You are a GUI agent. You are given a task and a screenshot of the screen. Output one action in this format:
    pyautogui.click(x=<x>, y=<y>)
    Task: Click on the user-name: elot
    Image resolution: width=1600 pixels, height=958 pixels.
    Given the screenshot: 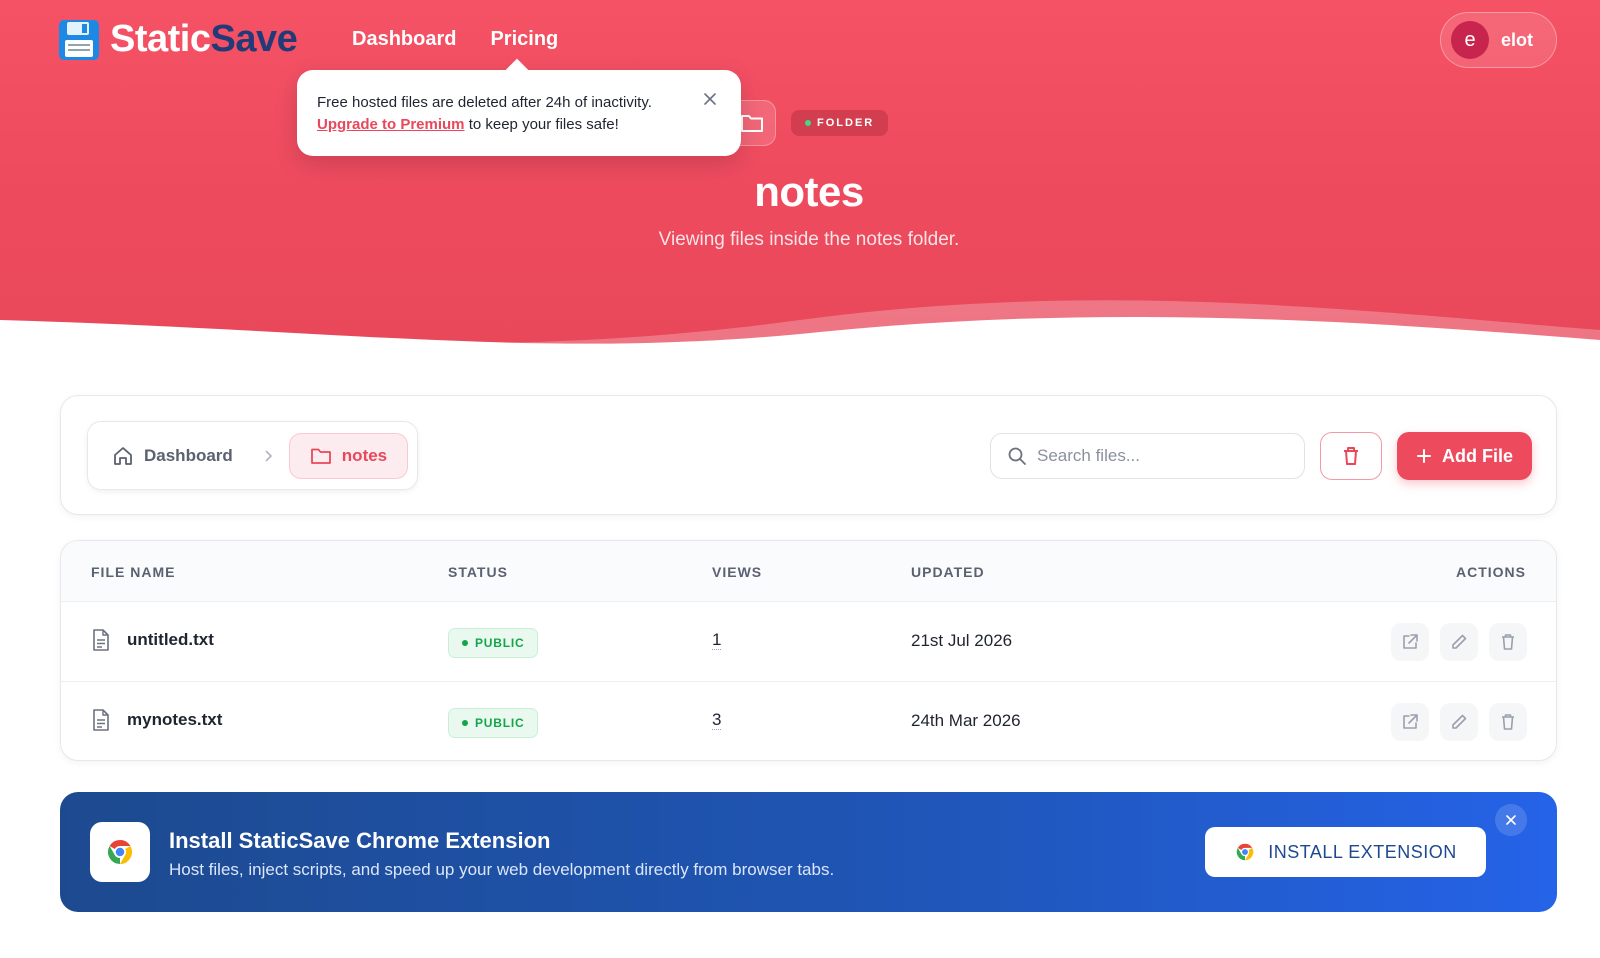 What is the action you would take?
    pyautogui.click(x=1517, y=39)
    